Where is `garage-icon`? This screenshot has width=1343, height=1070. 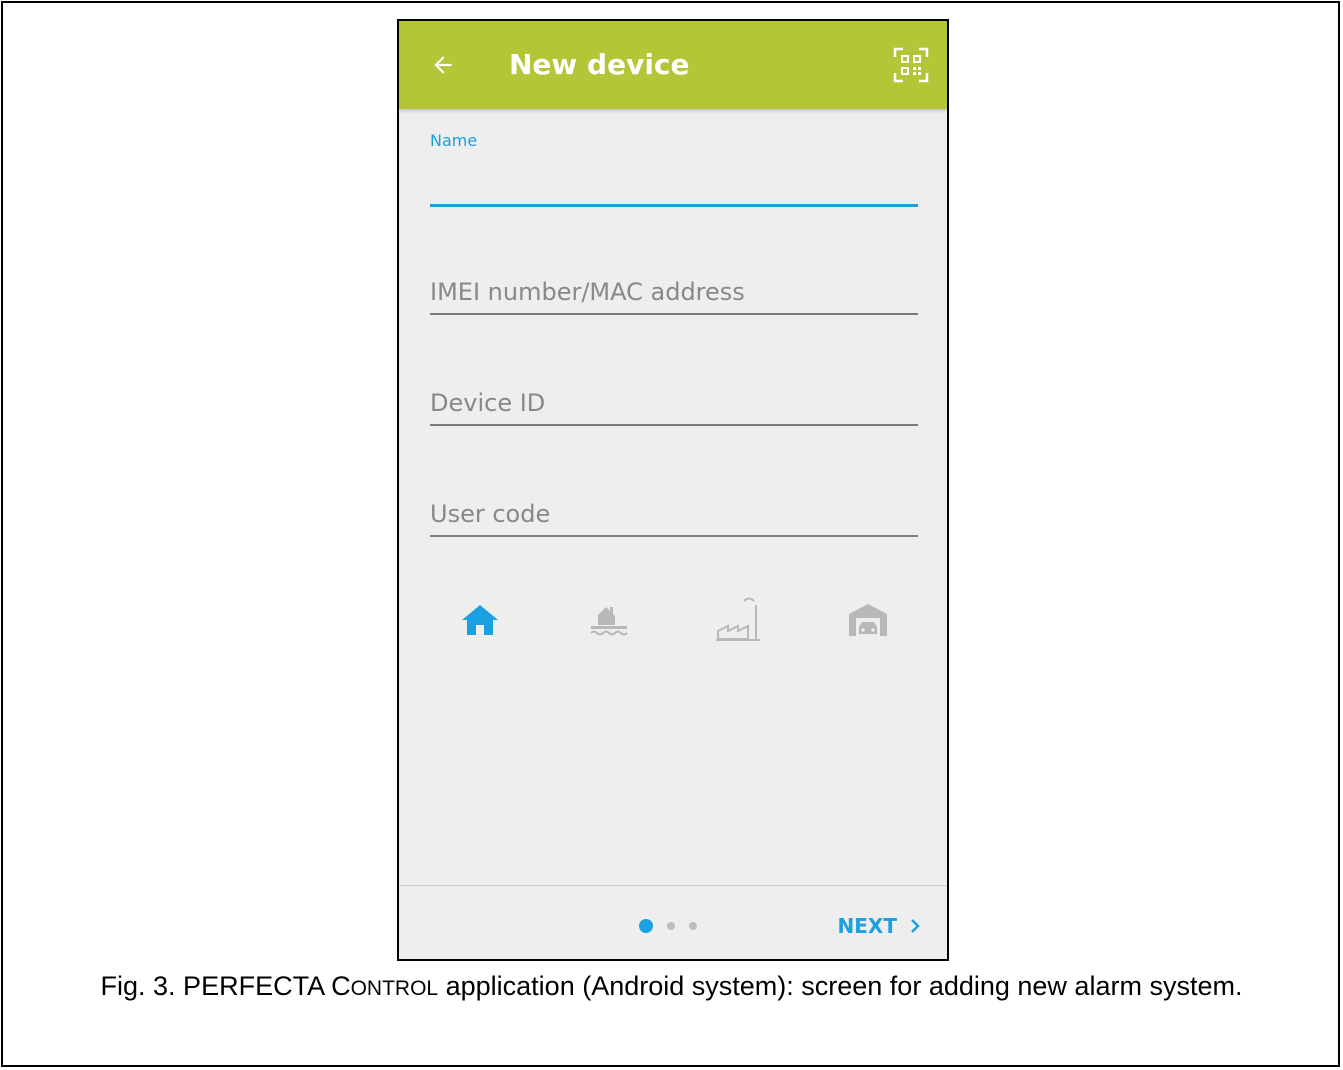
garage-icon is located at coordinates (867, 620).